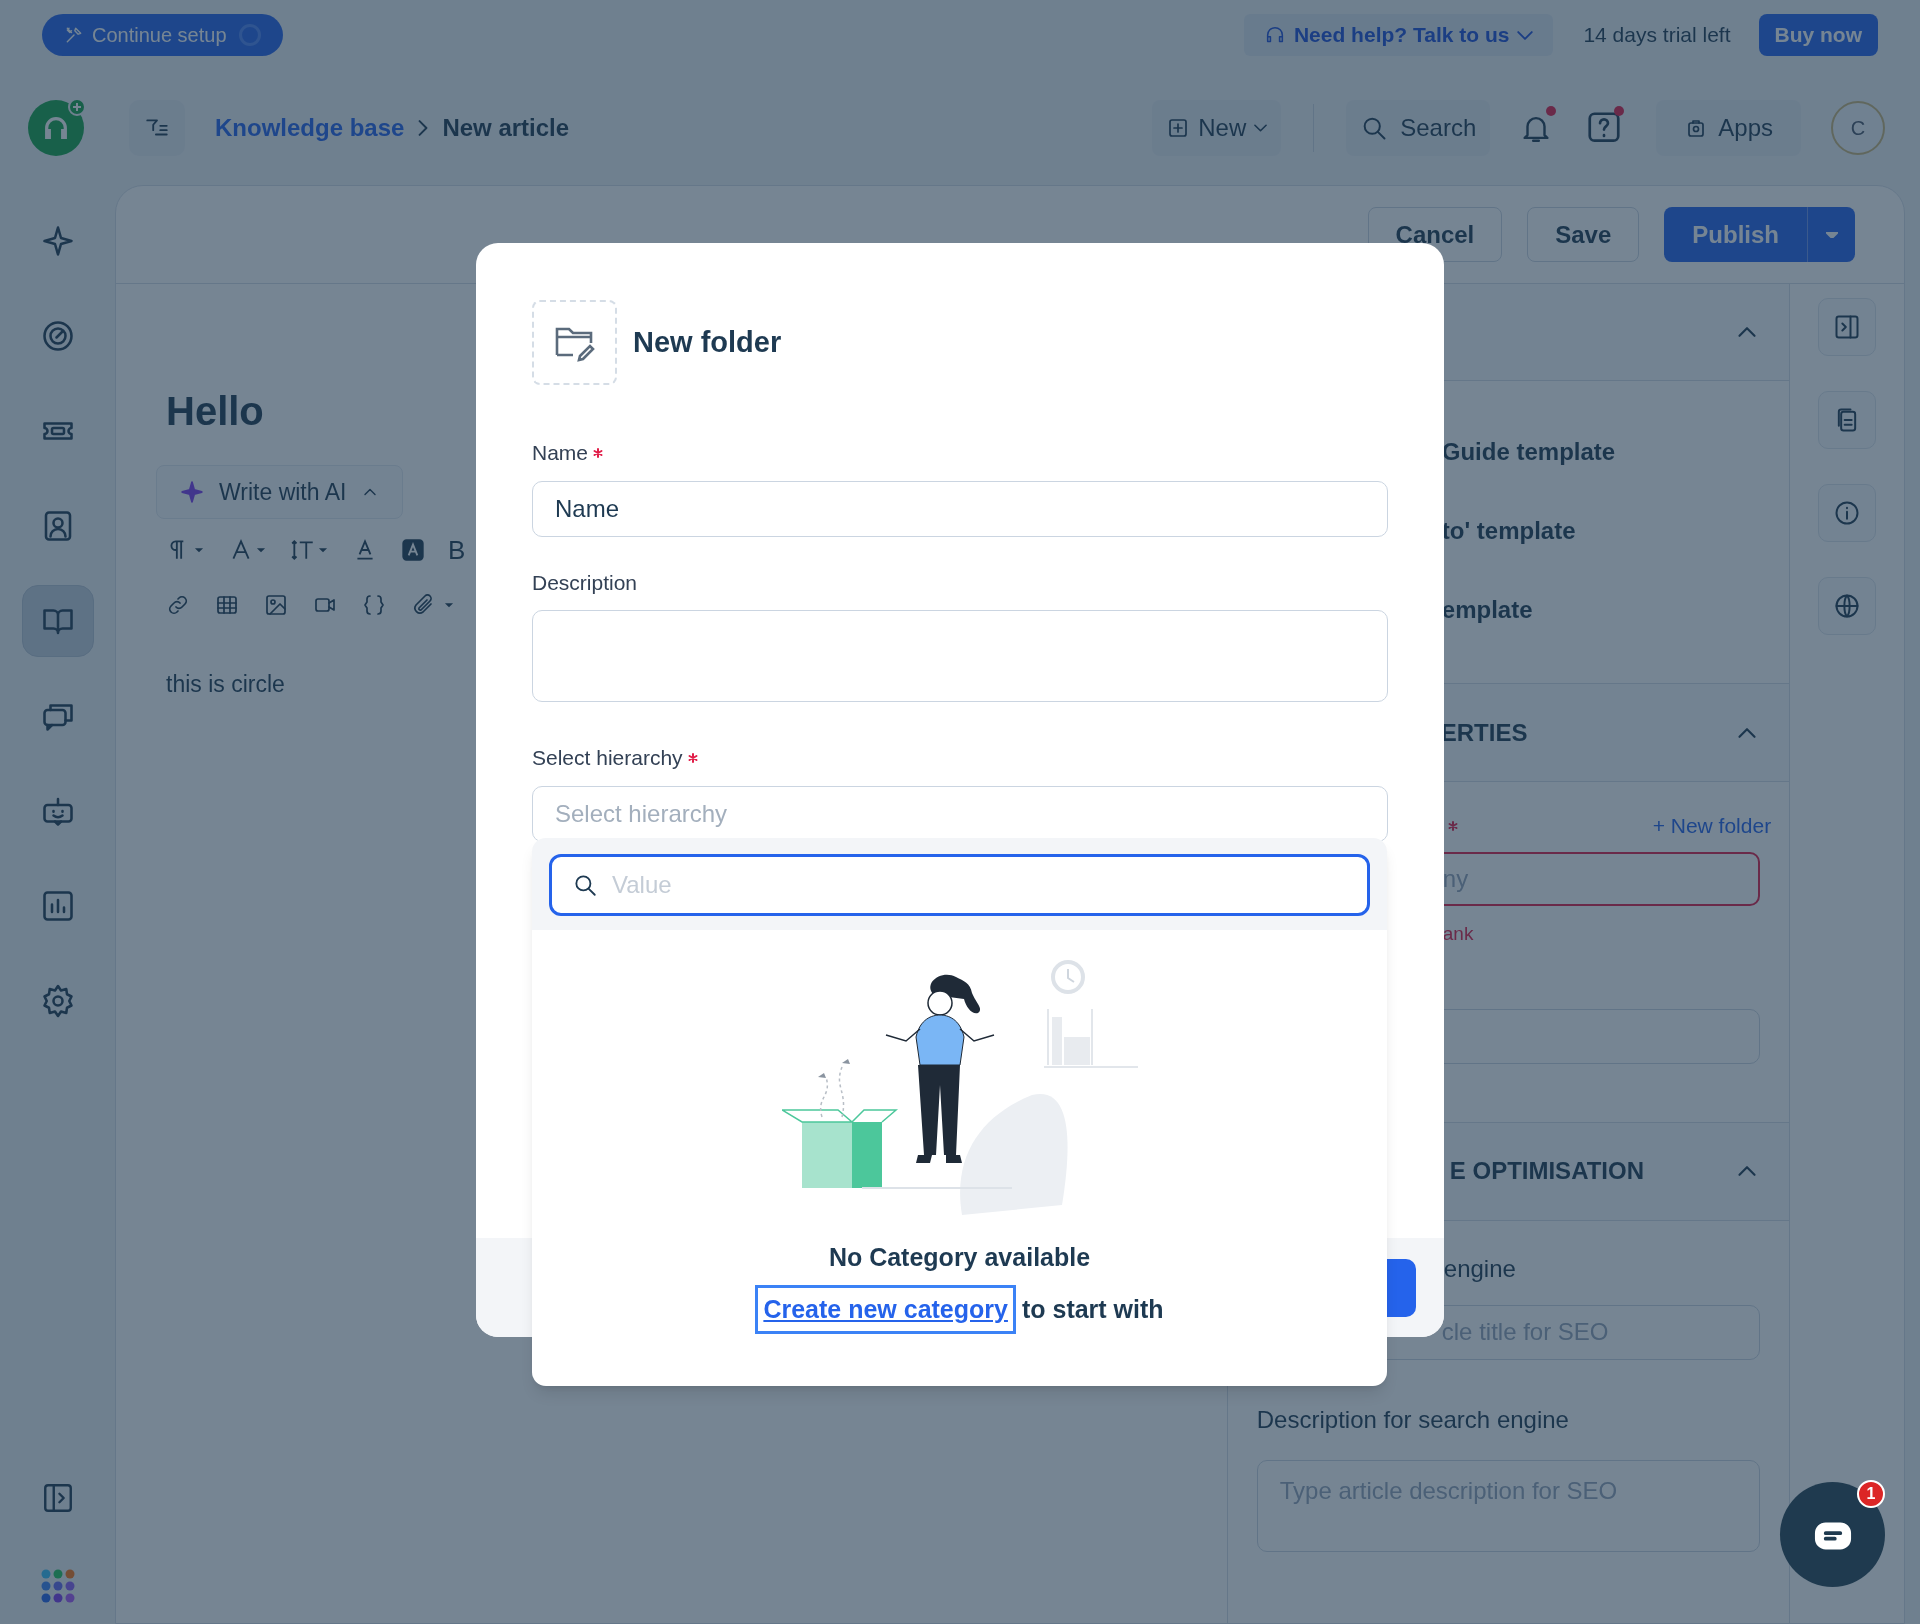 This screenshot has width=1920, height=1624. What do you see at coordinates (1418, 127) in the screenshot?
I see `search-button: Search` at bounding box center [1418, 127].